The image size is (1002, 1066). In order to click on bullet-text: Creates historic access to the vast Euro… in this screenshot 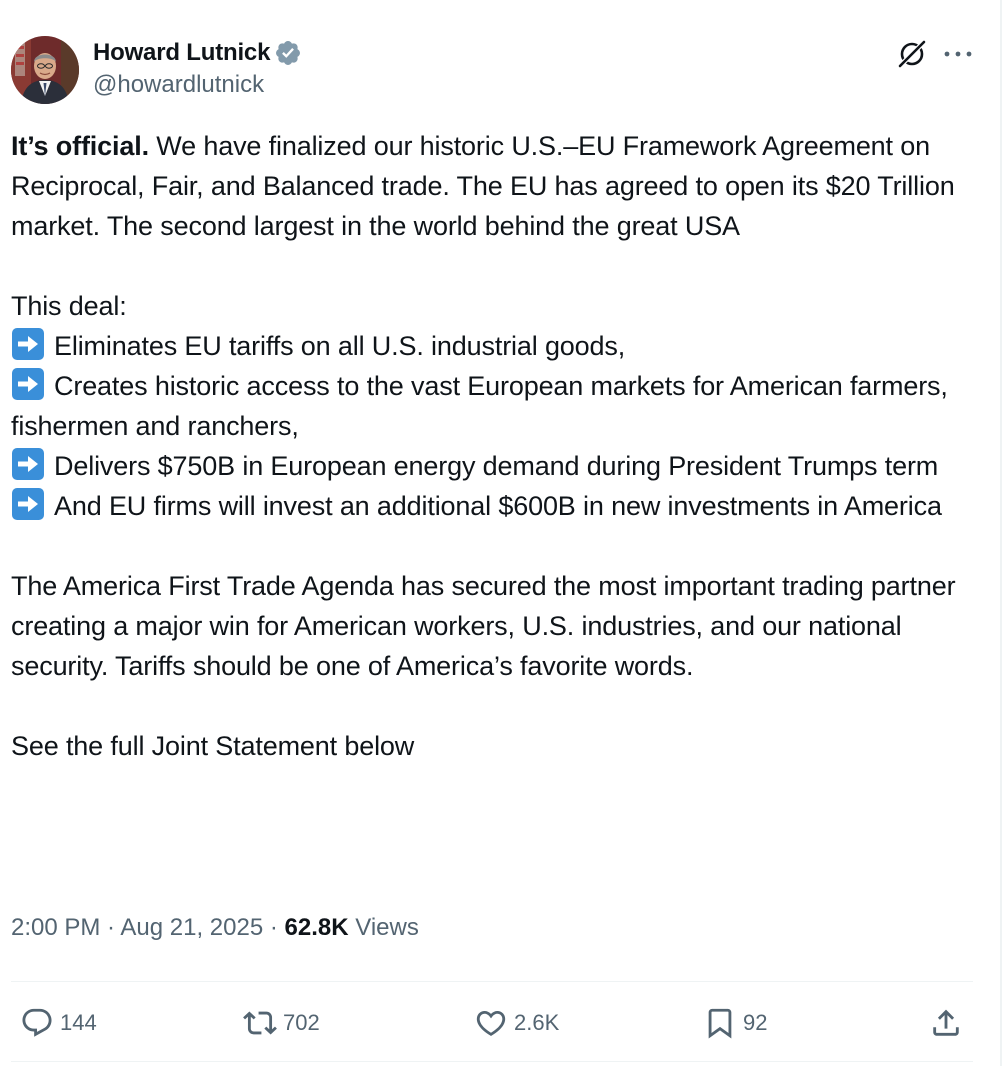, I will do `click(479, 406)`.